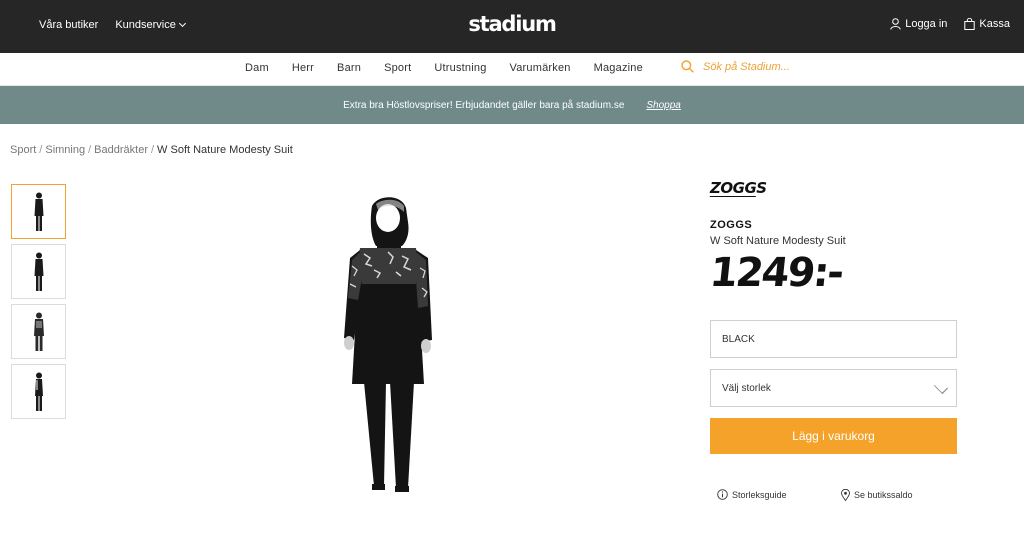  Describe the element at coordinates (950, 24) in the screenshot. I see `top-bar-right: Logga in Kassa` at that location.